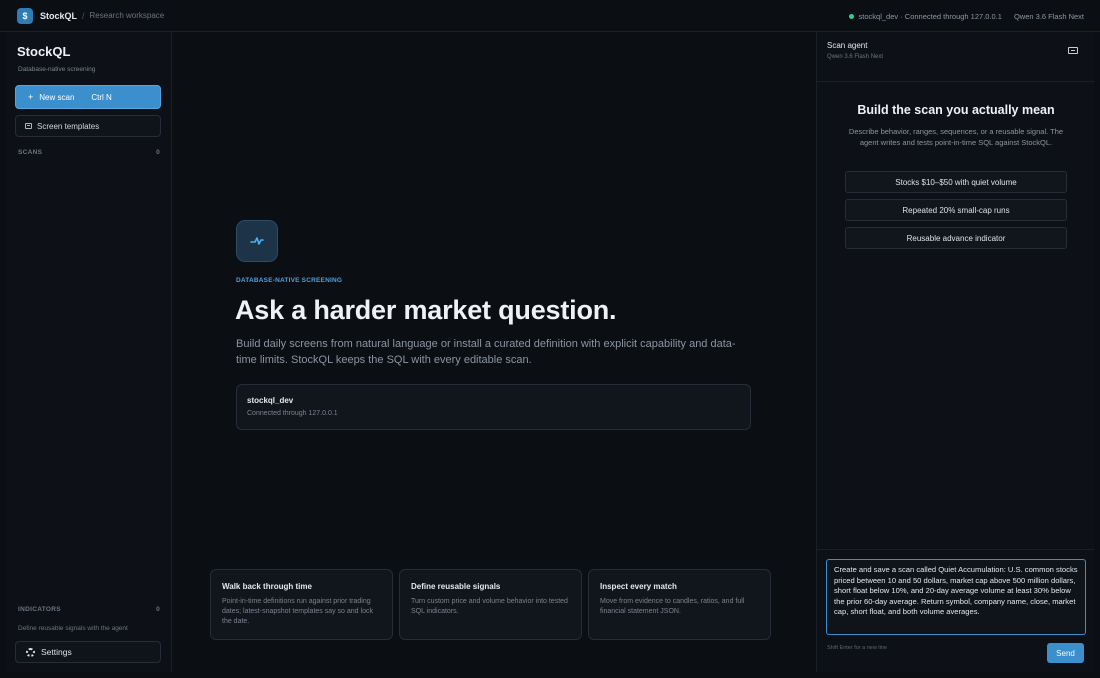 The height and width of the screenshot is (678, 1100). I want to click on feature-title: Walk back through time, so click(267, 586).